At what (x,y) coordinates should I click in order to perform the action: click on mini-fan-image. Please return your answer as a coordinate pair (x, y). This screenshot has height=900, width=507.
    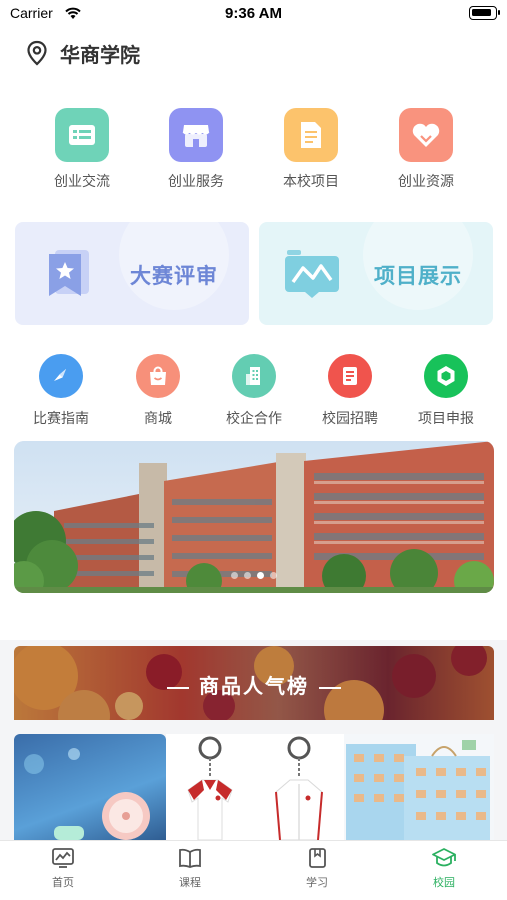
    Looking at the image, I should click on (87, 794).